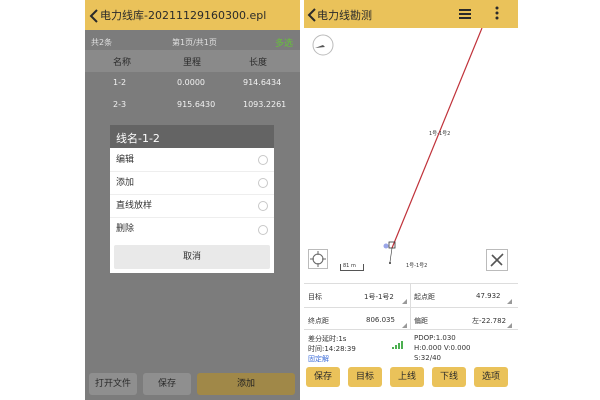 This screenshot has height=400, width=600. Describe the element at coordinates (318, 359) in the screenshot. I see `fix-status: 固定解` at that location.